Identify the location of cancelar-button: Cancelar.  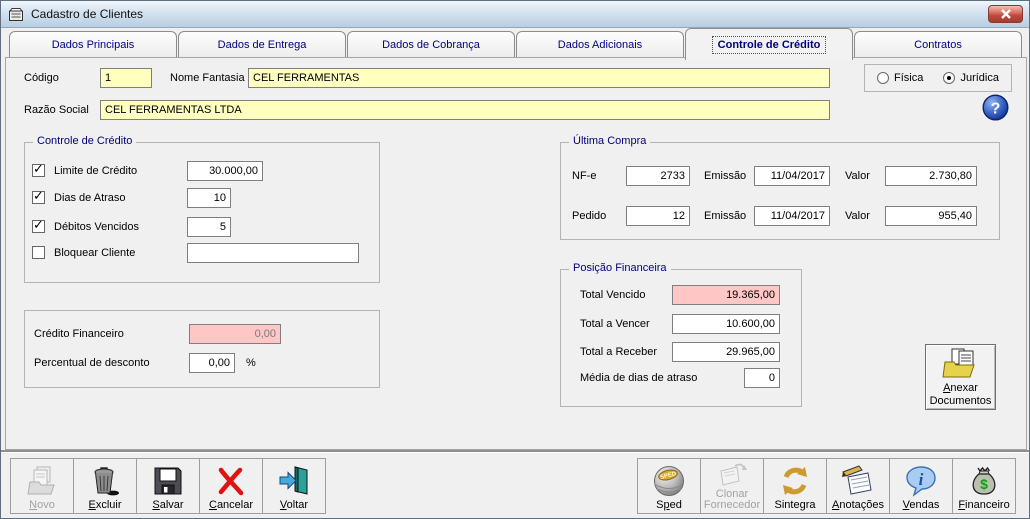
(231, 486).